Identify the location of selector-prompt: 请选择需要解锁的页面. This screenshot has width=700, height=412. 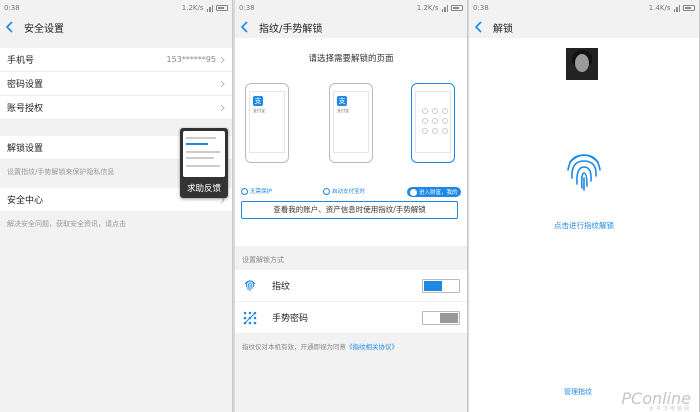
(351, 59).